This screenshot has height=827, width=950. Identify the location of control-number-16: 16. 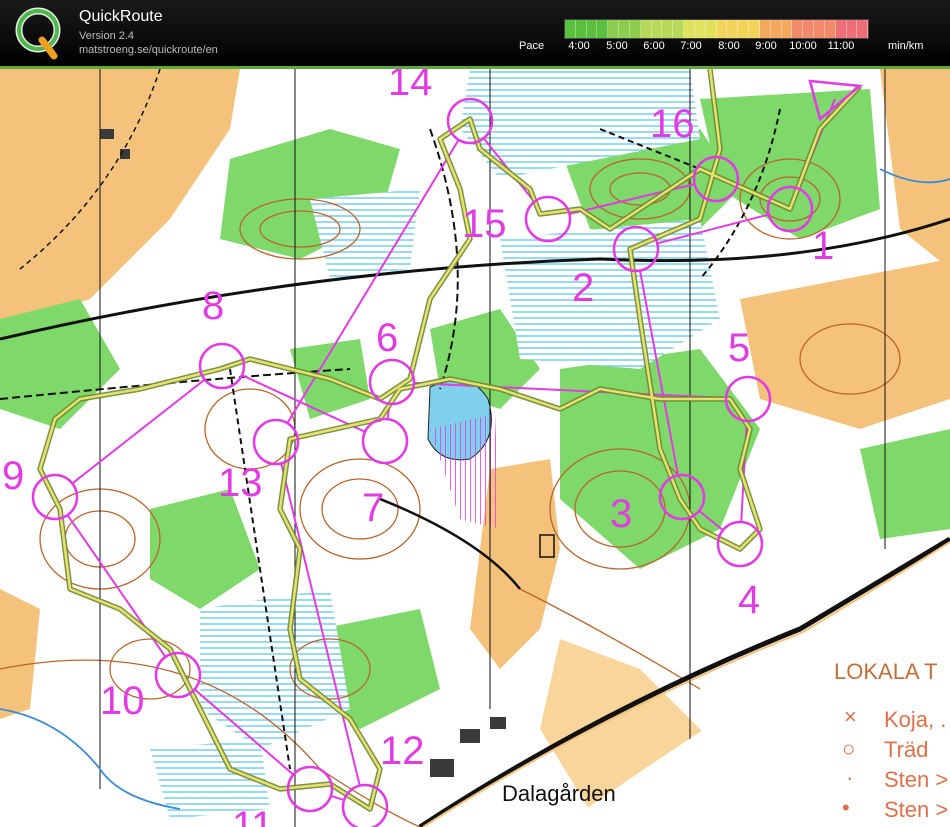
(672, 124).